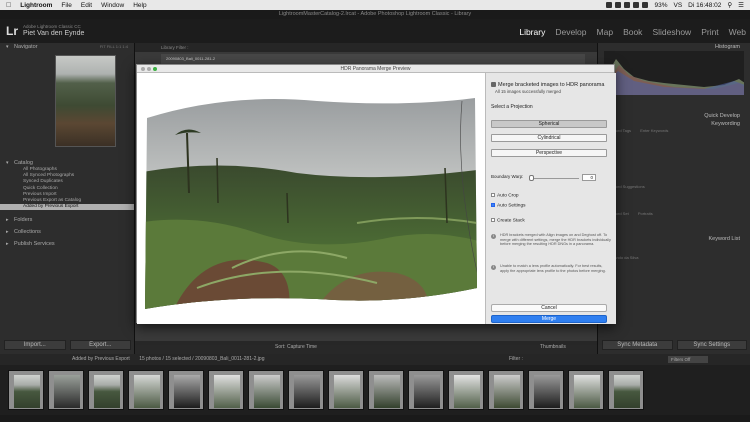 The width and height of the screenshot is (750, 422). I want to click on module-print: Print, so click(709, 32).